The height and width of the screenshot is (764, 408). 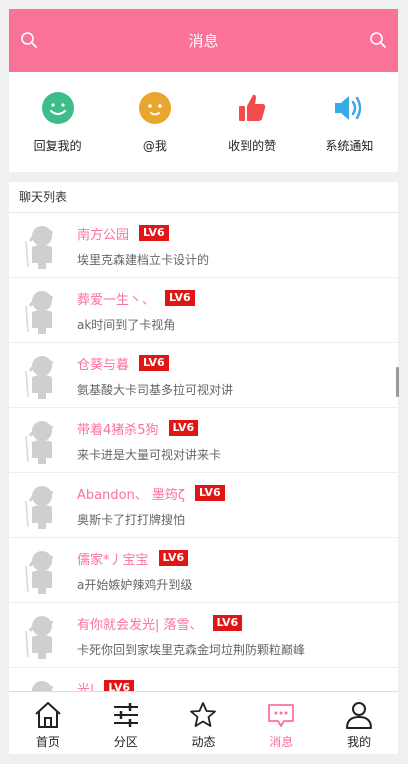 I want to click on chat-name: 光|, so click(x=86, y=687).